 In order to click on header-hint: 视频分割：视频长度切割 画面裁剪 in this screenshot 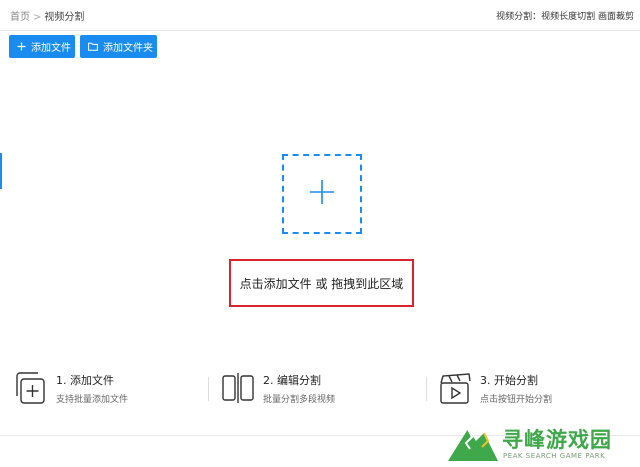, I will do `click(565, 17)`.